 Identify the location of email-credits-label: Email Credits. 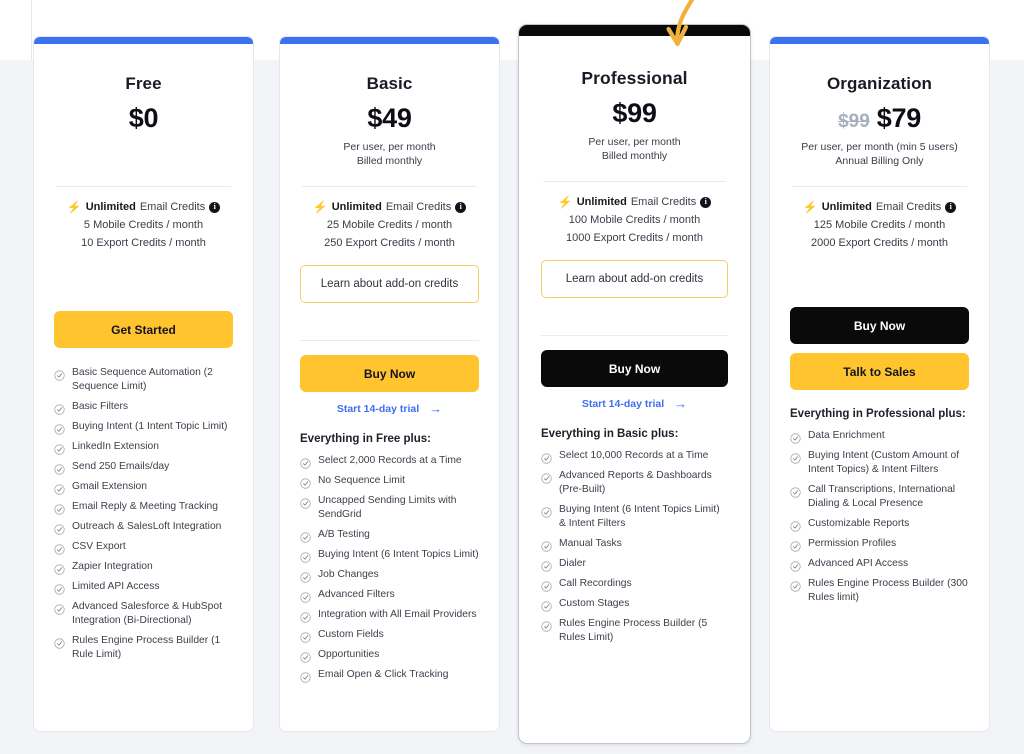
(663, 202).